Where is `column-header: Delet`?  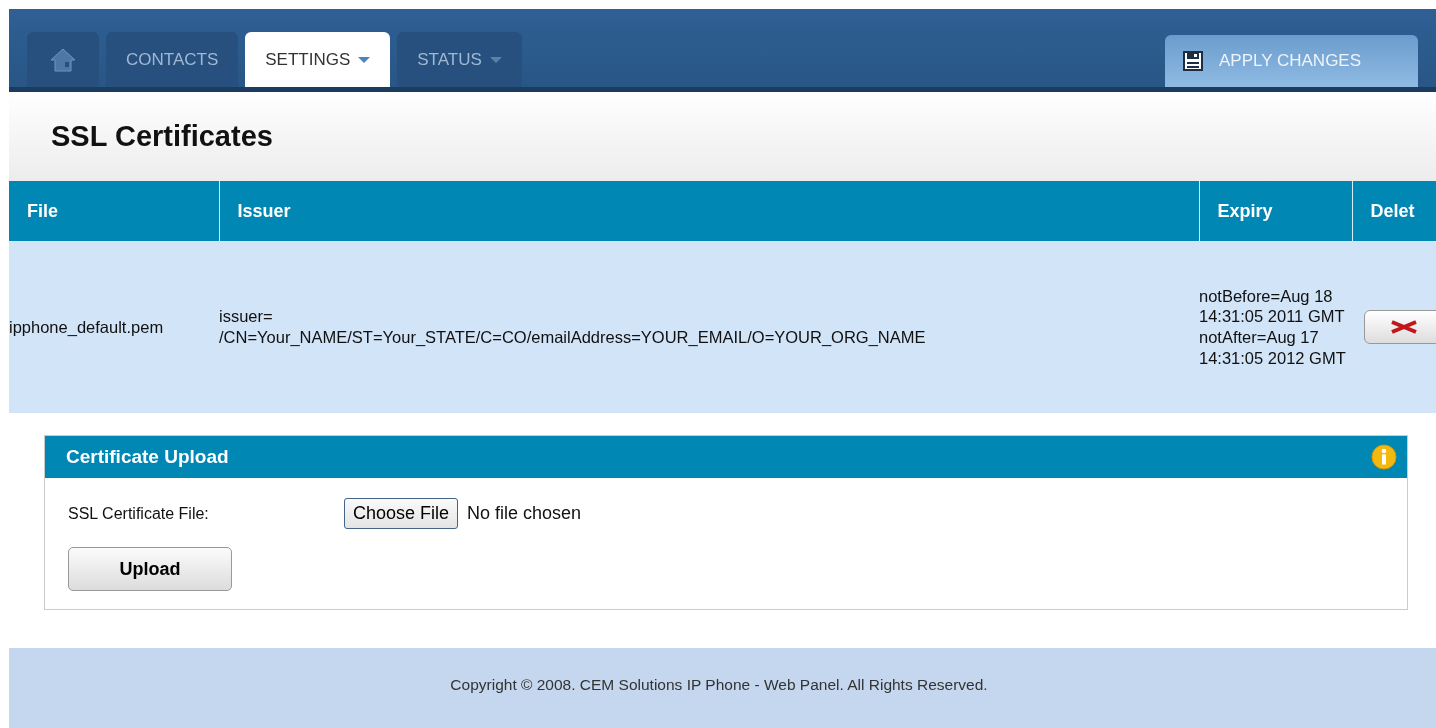 column-header: Delet is located at coordinates (1394, 211).